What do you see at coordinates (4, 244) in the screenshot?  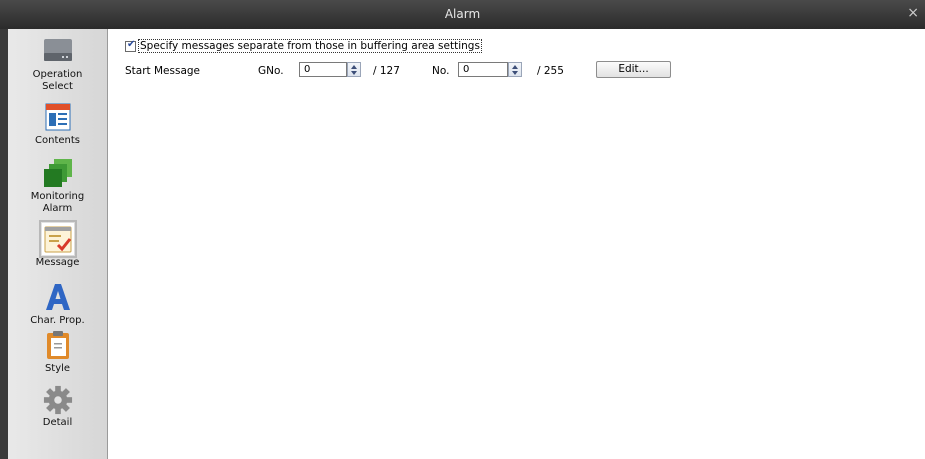 I see `window-frame` at bounding box center [4, 244].